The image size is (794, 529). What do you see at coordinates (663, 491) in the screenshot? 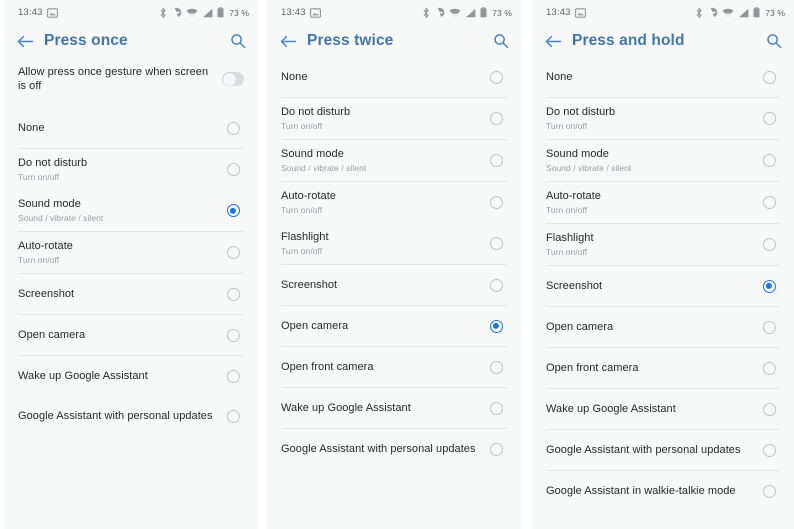
I see `row-google-assistant-in-walkie-talkie-mode: Google Assistant in walkie-talkie mode` at bounding box center [663, 491].